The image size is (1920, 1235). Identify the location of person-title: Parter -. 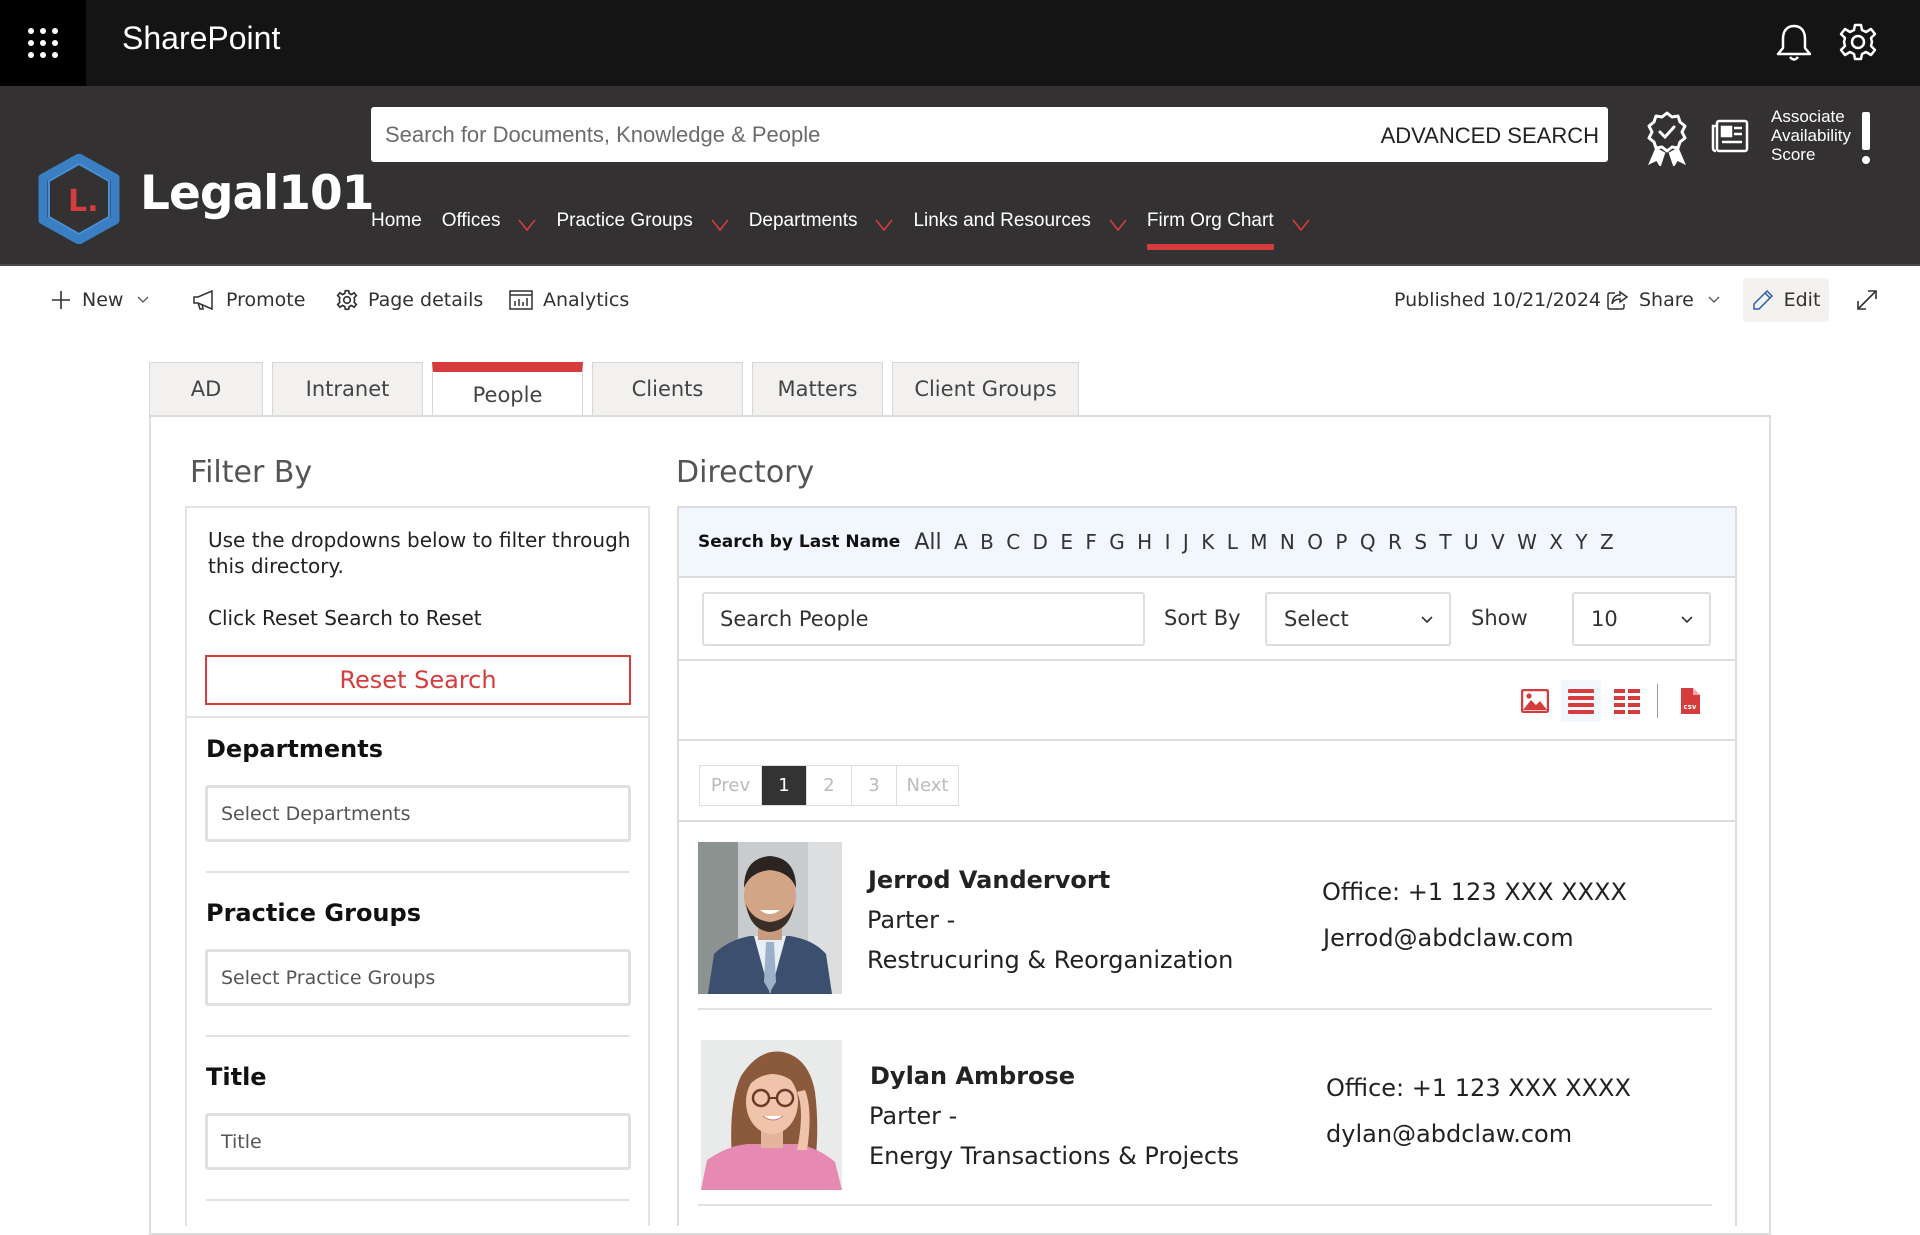
(913, 1116).